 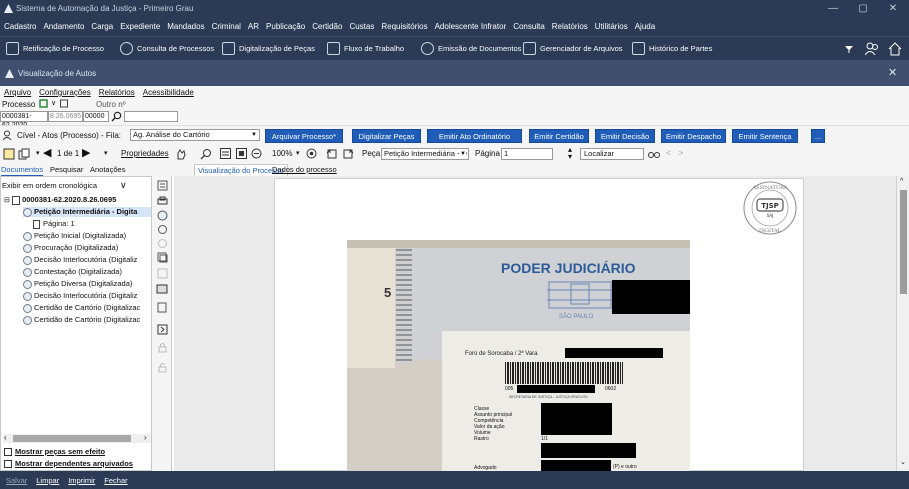 I want to click on menu-relatorios-inner: Relatórios, so click(x=117, y=92).